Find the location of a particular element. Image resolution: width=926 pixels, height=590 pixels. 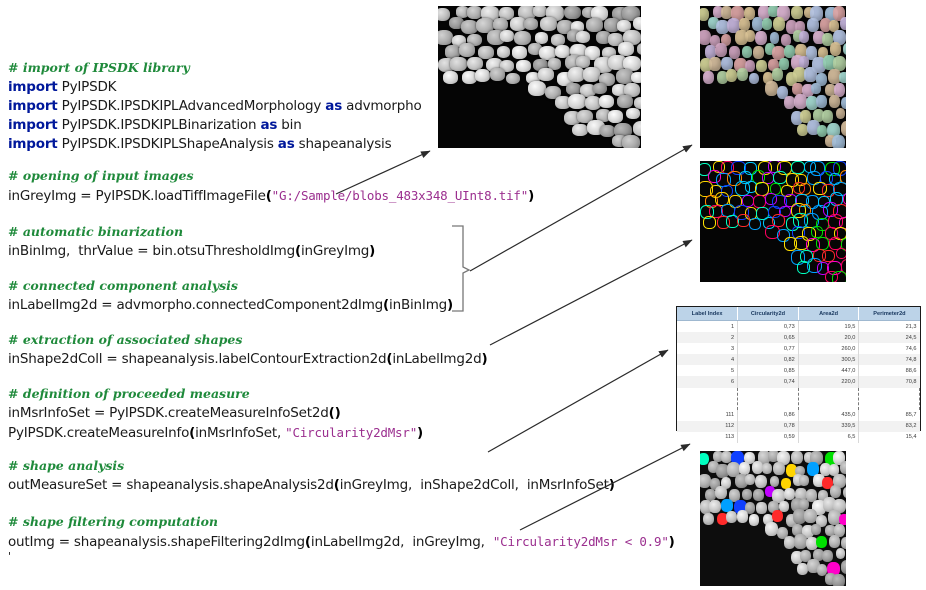

table-cell: 0,82 is located at coordinates (768, 360).